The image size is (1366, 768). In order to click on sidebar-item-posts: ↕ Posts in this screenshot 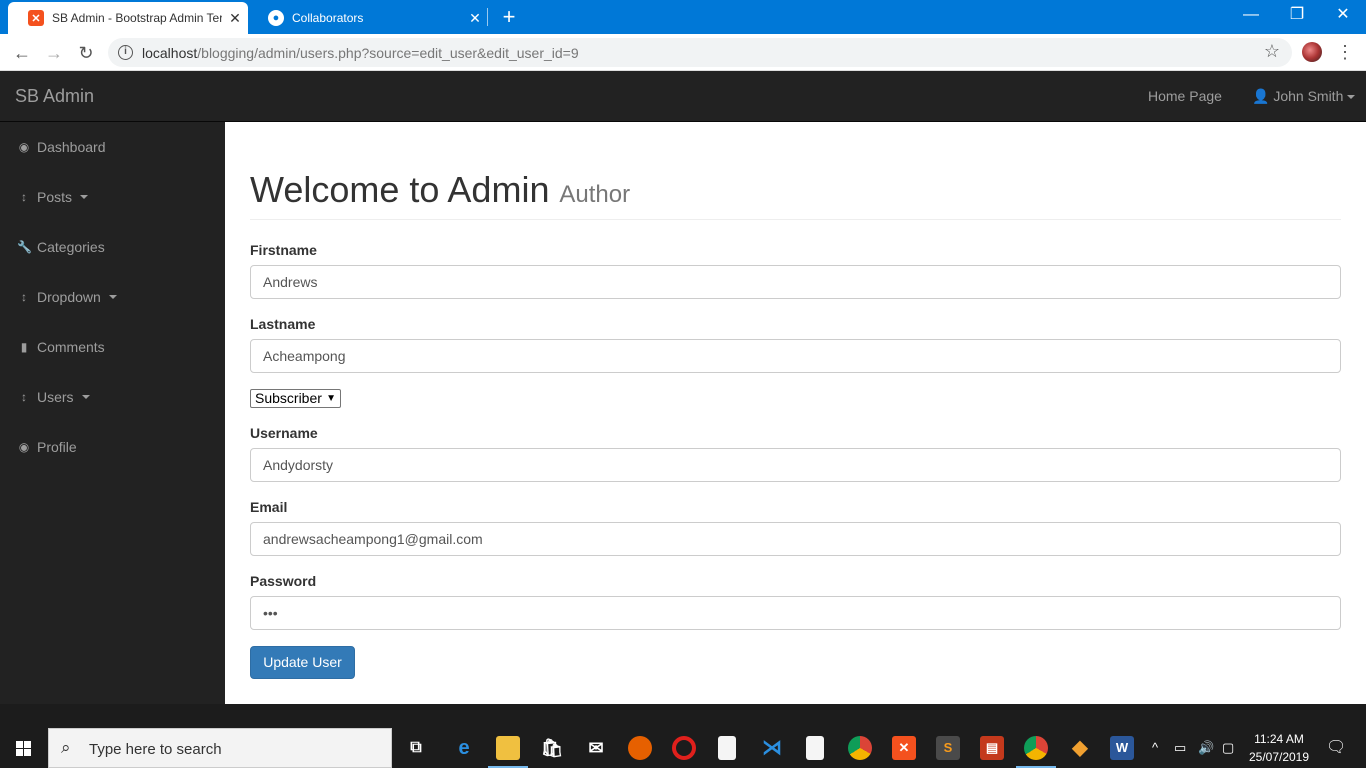, I will do `click(112, 197)`.